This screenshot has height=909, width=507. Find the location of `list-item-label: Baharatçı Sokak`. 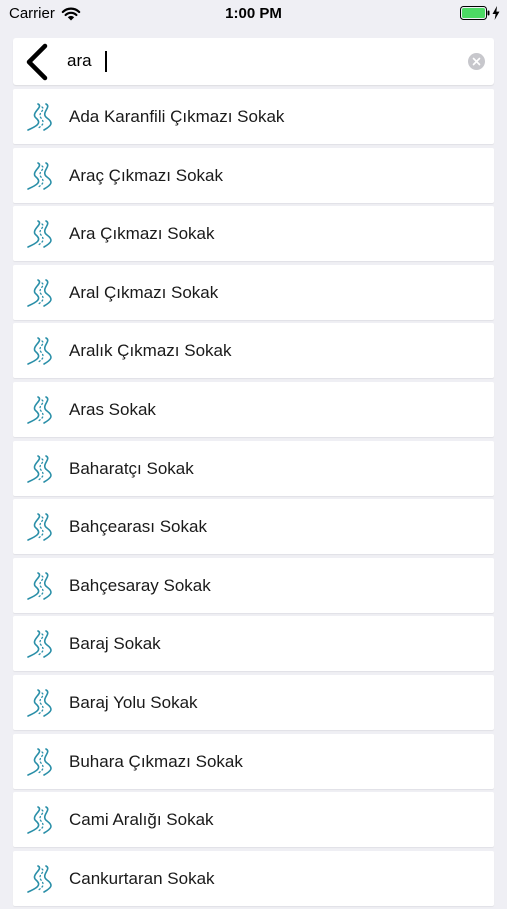

list-item-label: Baharatçı Sokak is located at coordinates (131, 468).